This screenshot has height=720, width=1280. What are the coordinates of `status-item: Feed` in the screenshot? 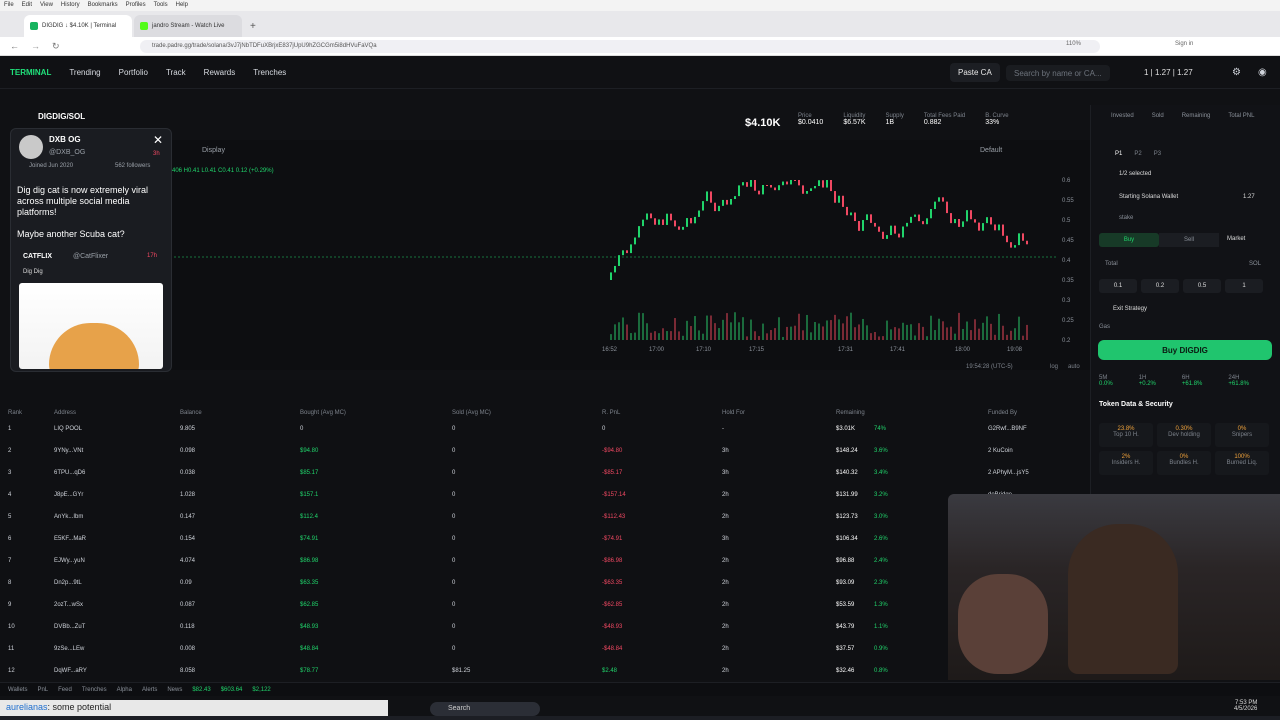 It's located at (65, 690).